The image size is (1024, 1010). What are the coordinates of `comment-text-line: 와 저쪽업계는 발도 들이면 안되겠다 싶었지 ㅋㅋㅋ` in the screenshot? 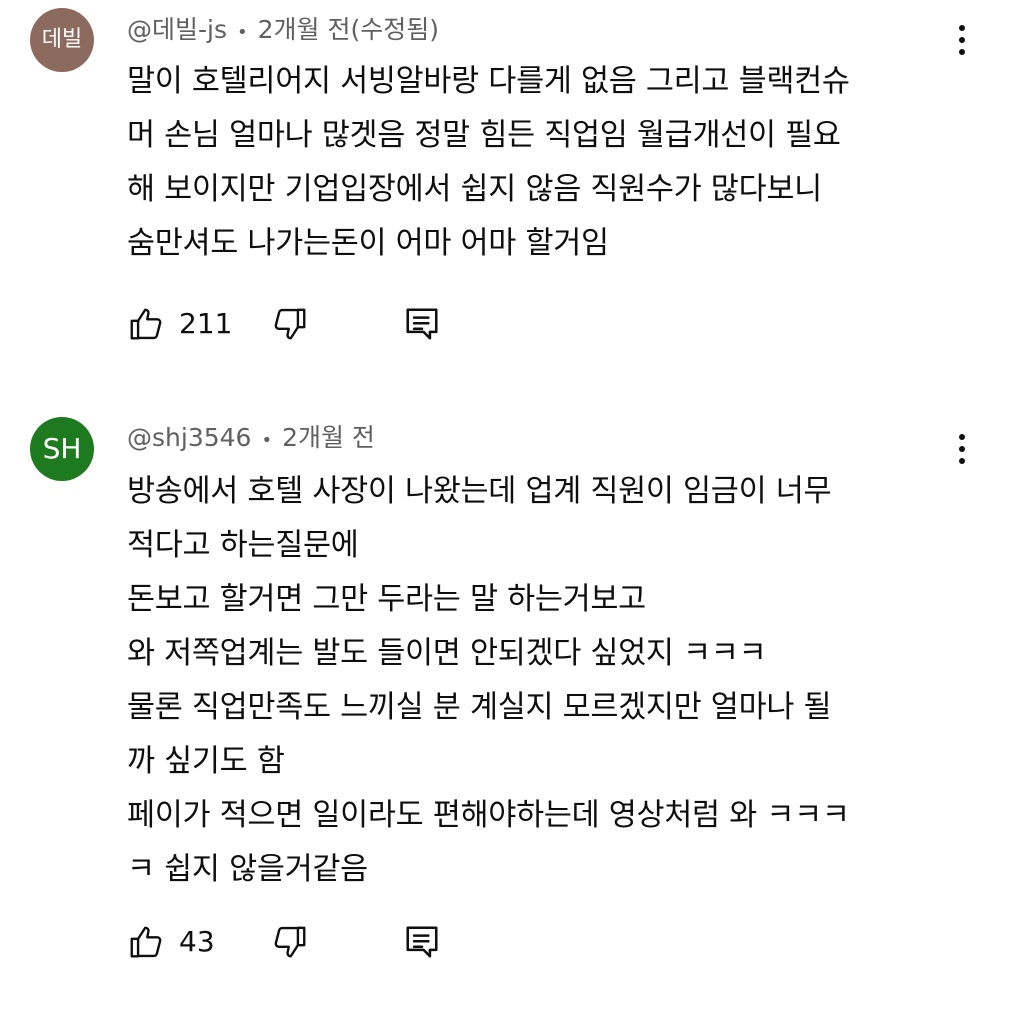 It's located at (447, 653).